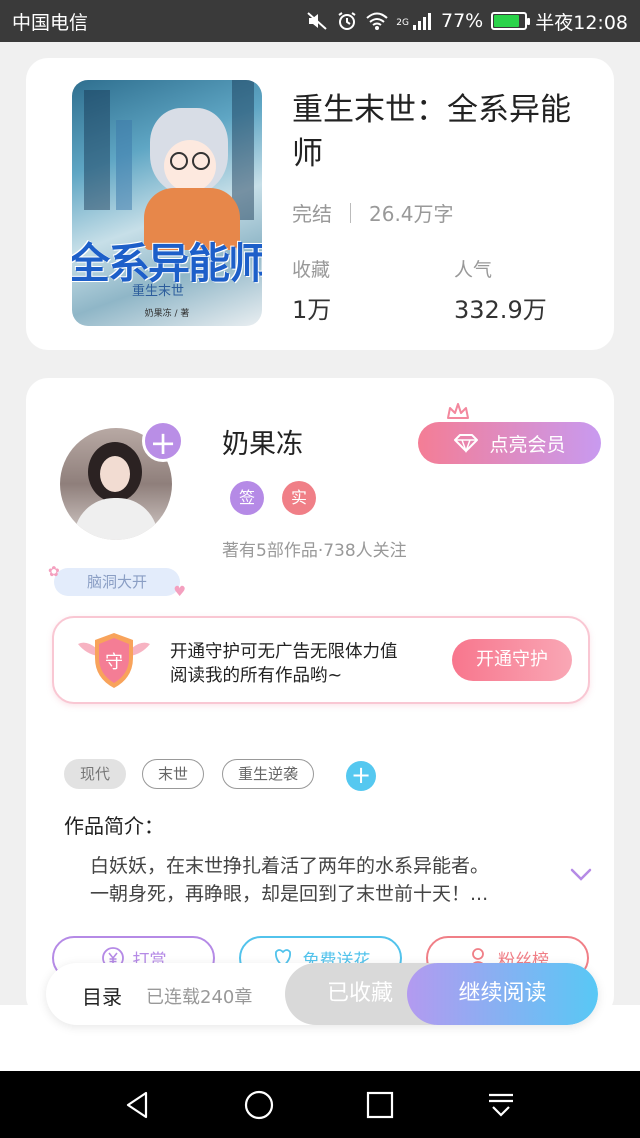  I want to click on guard-shield-char: 守, so click(114, 662).